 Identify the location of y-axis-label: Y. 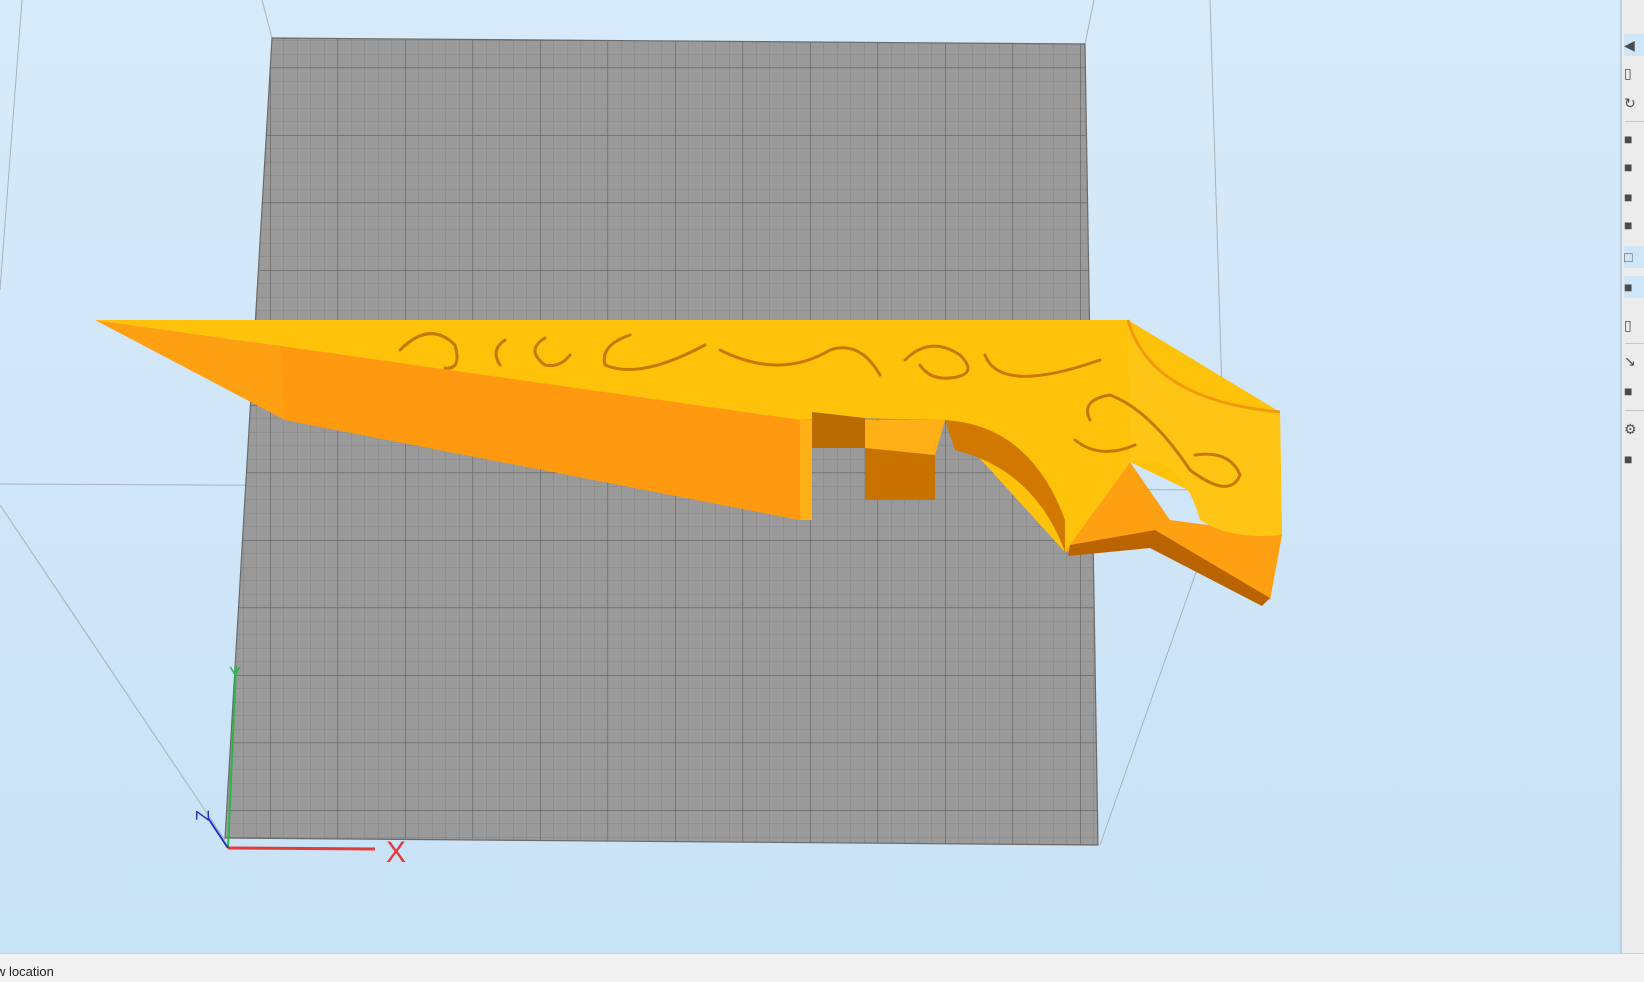
(235, 674).